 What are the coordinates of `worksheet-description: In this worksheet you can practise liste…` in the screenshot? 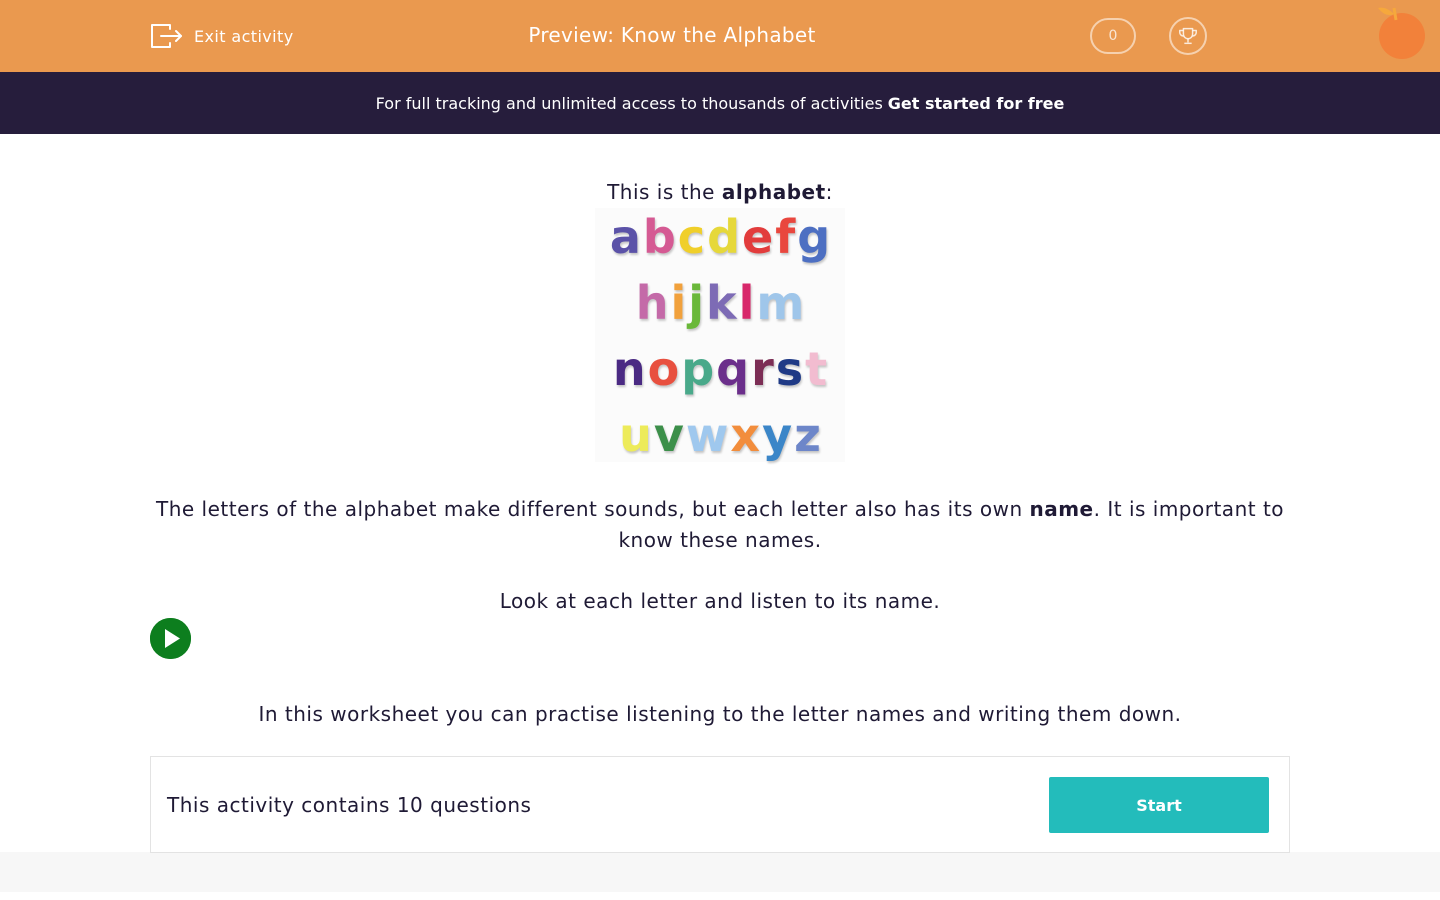 It's located at (720, 714).